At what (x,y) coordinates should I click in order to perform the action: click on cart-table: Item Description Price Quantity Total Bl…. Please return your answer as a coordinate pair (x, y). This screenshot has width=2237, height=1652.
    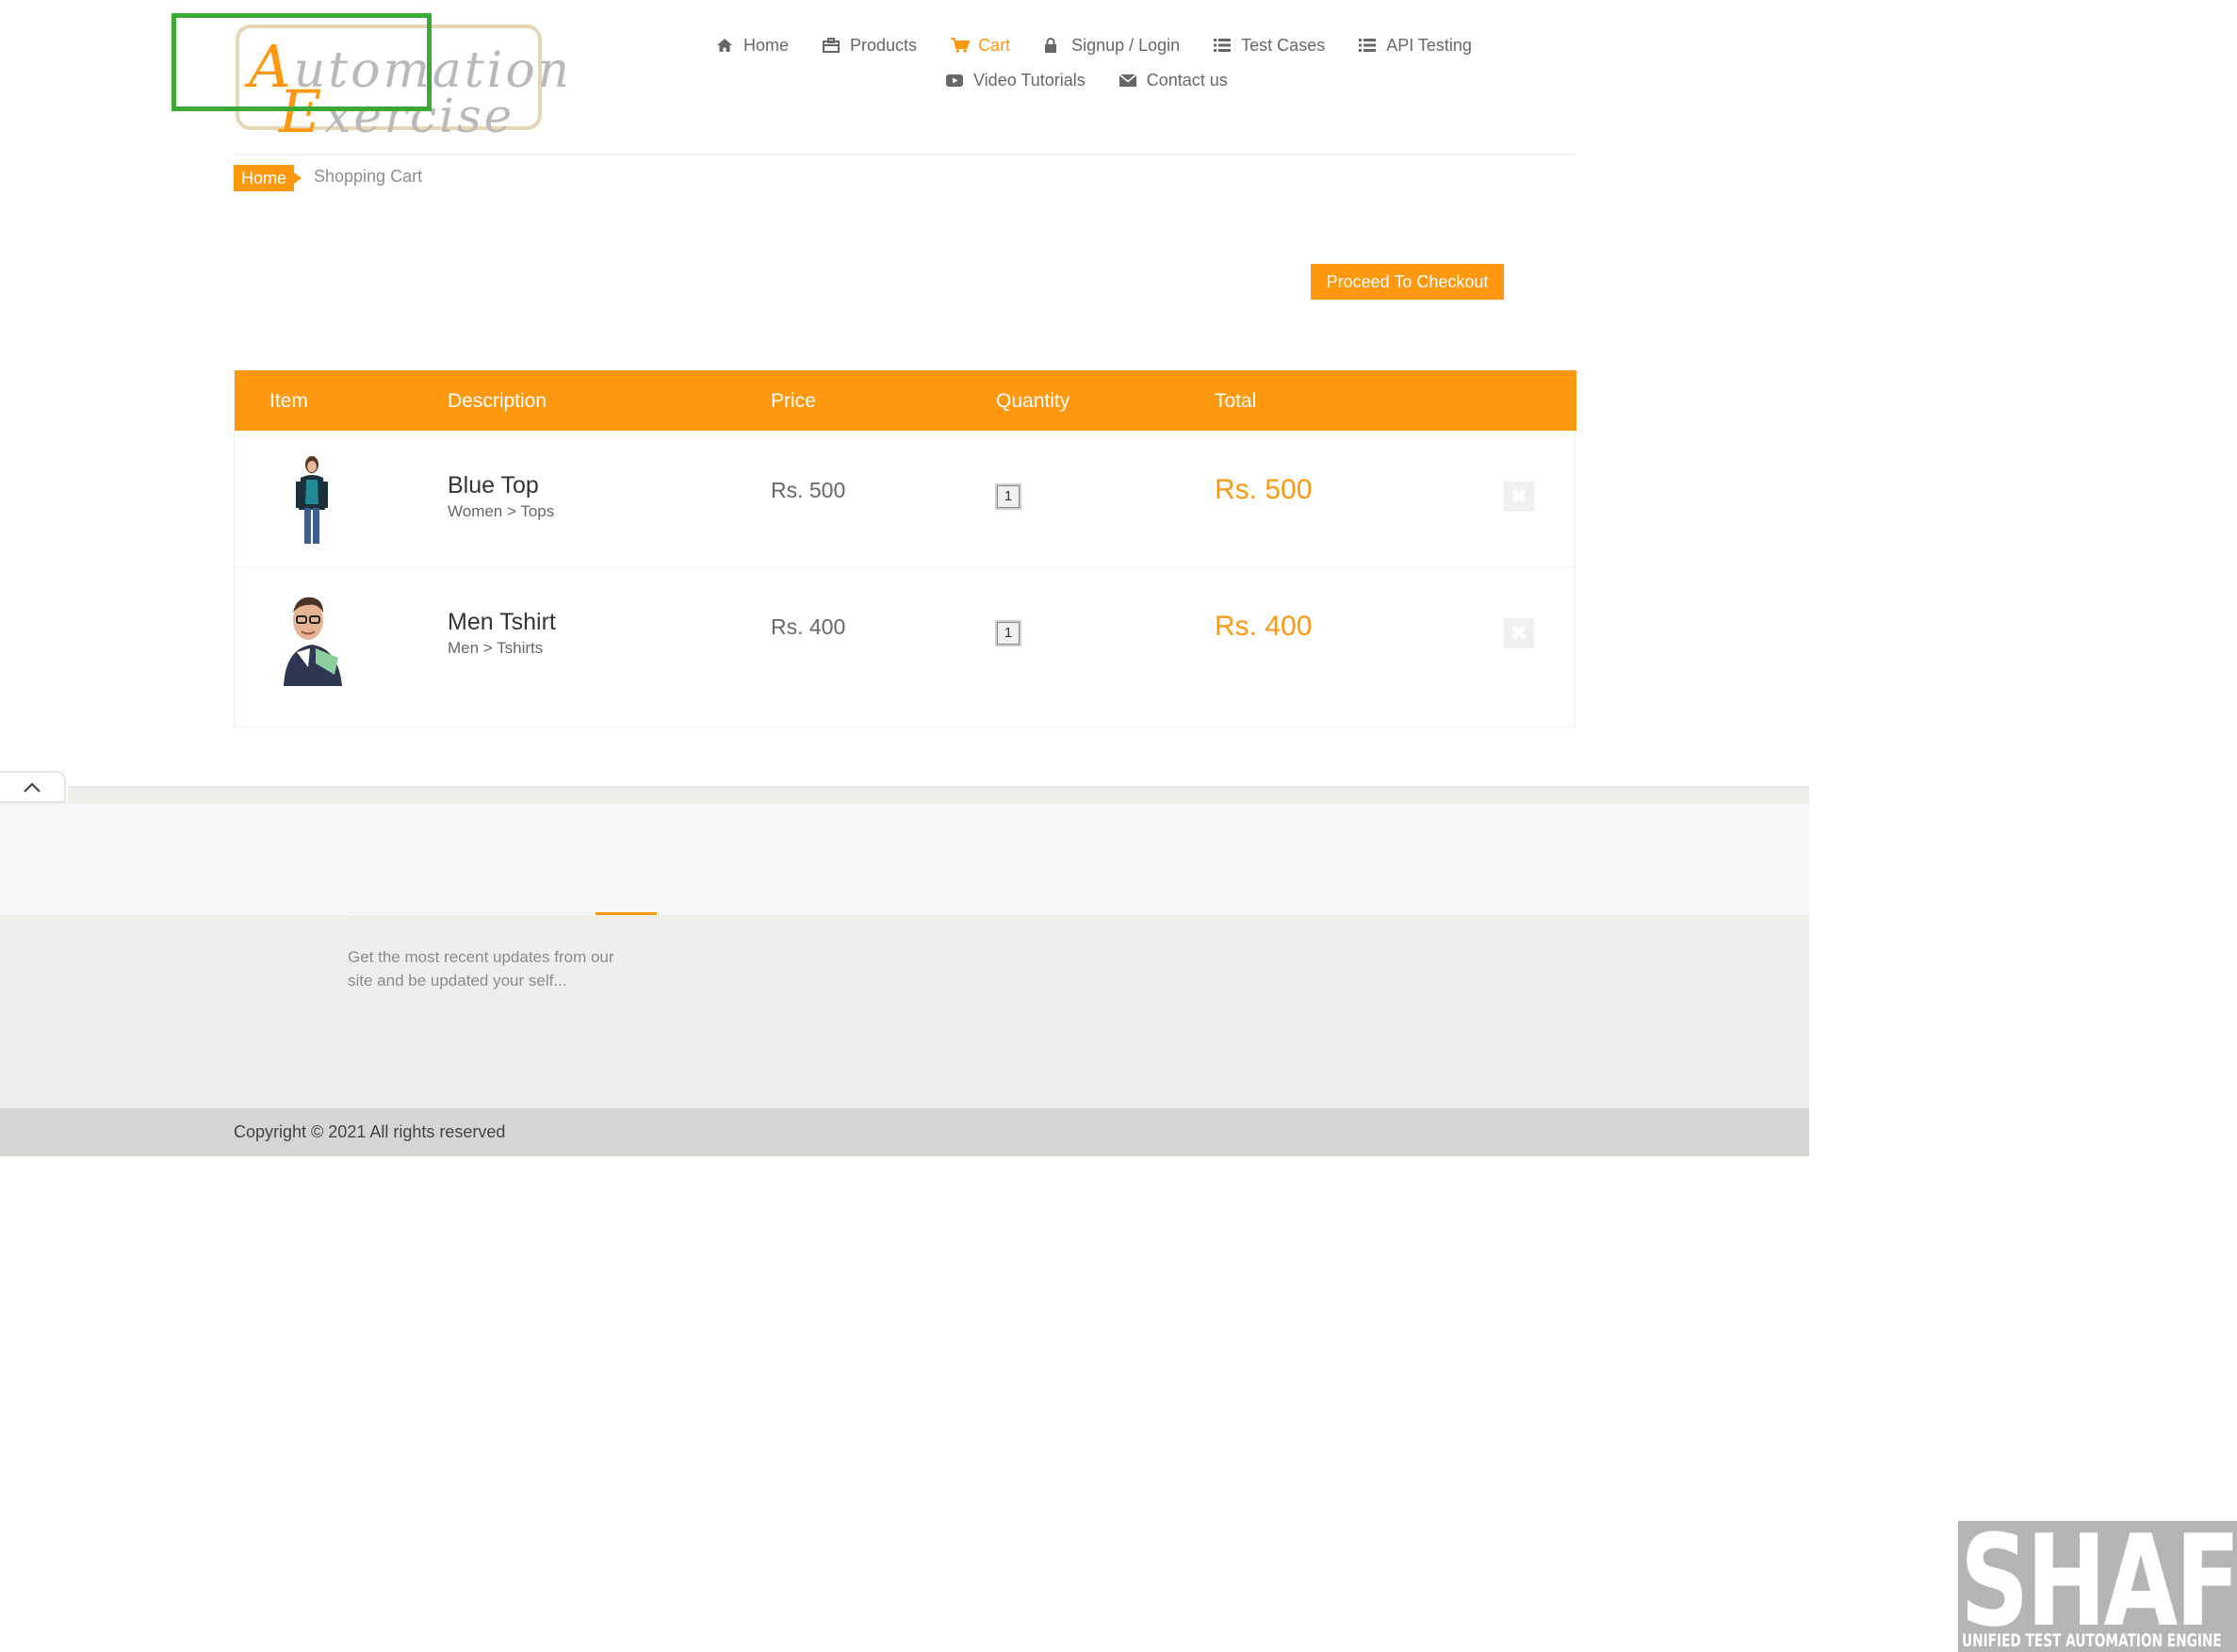
    Looking at the image, I should click on (905, 548).